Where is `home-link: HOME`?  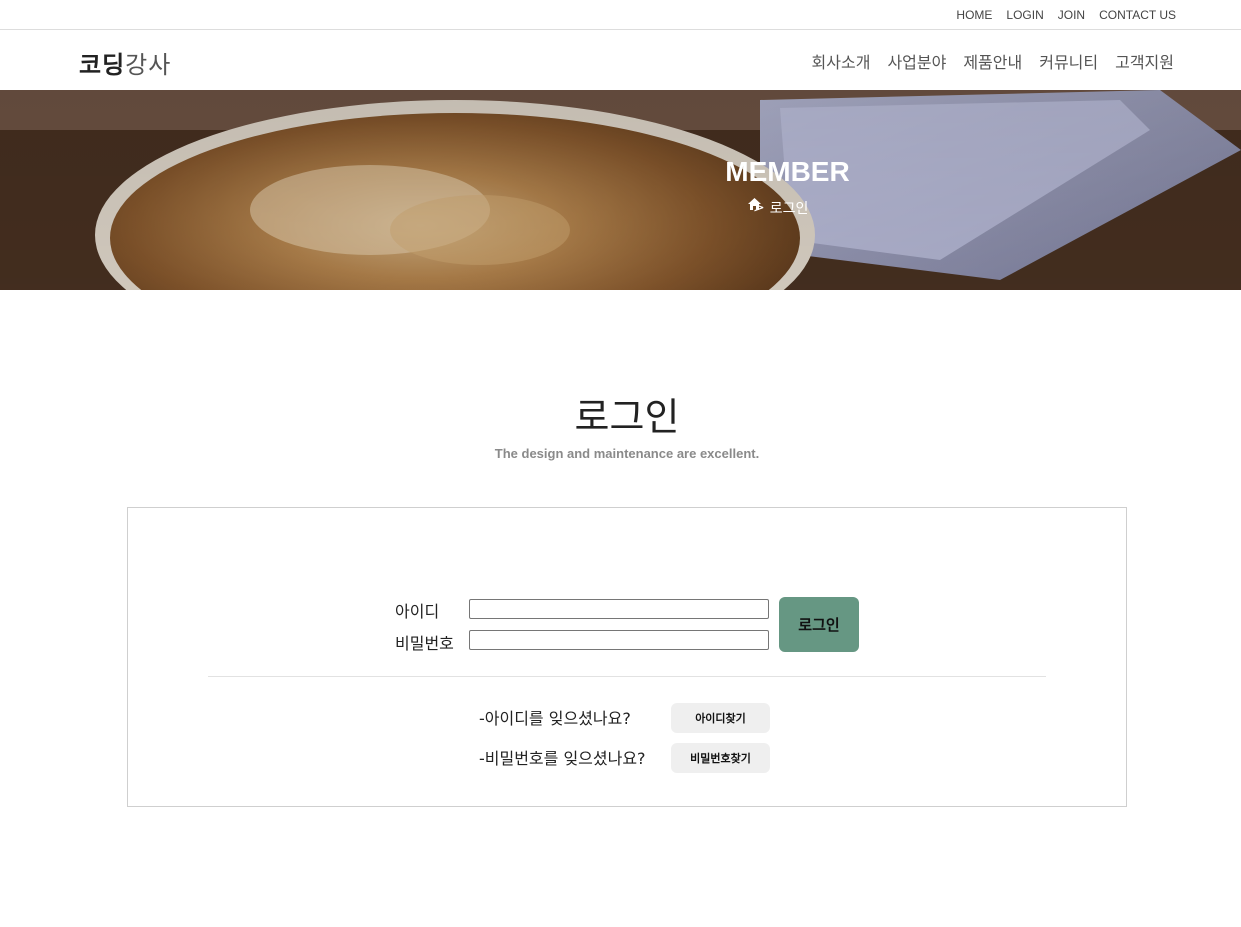
home-link: HOME is located at coordinates (974, 15).